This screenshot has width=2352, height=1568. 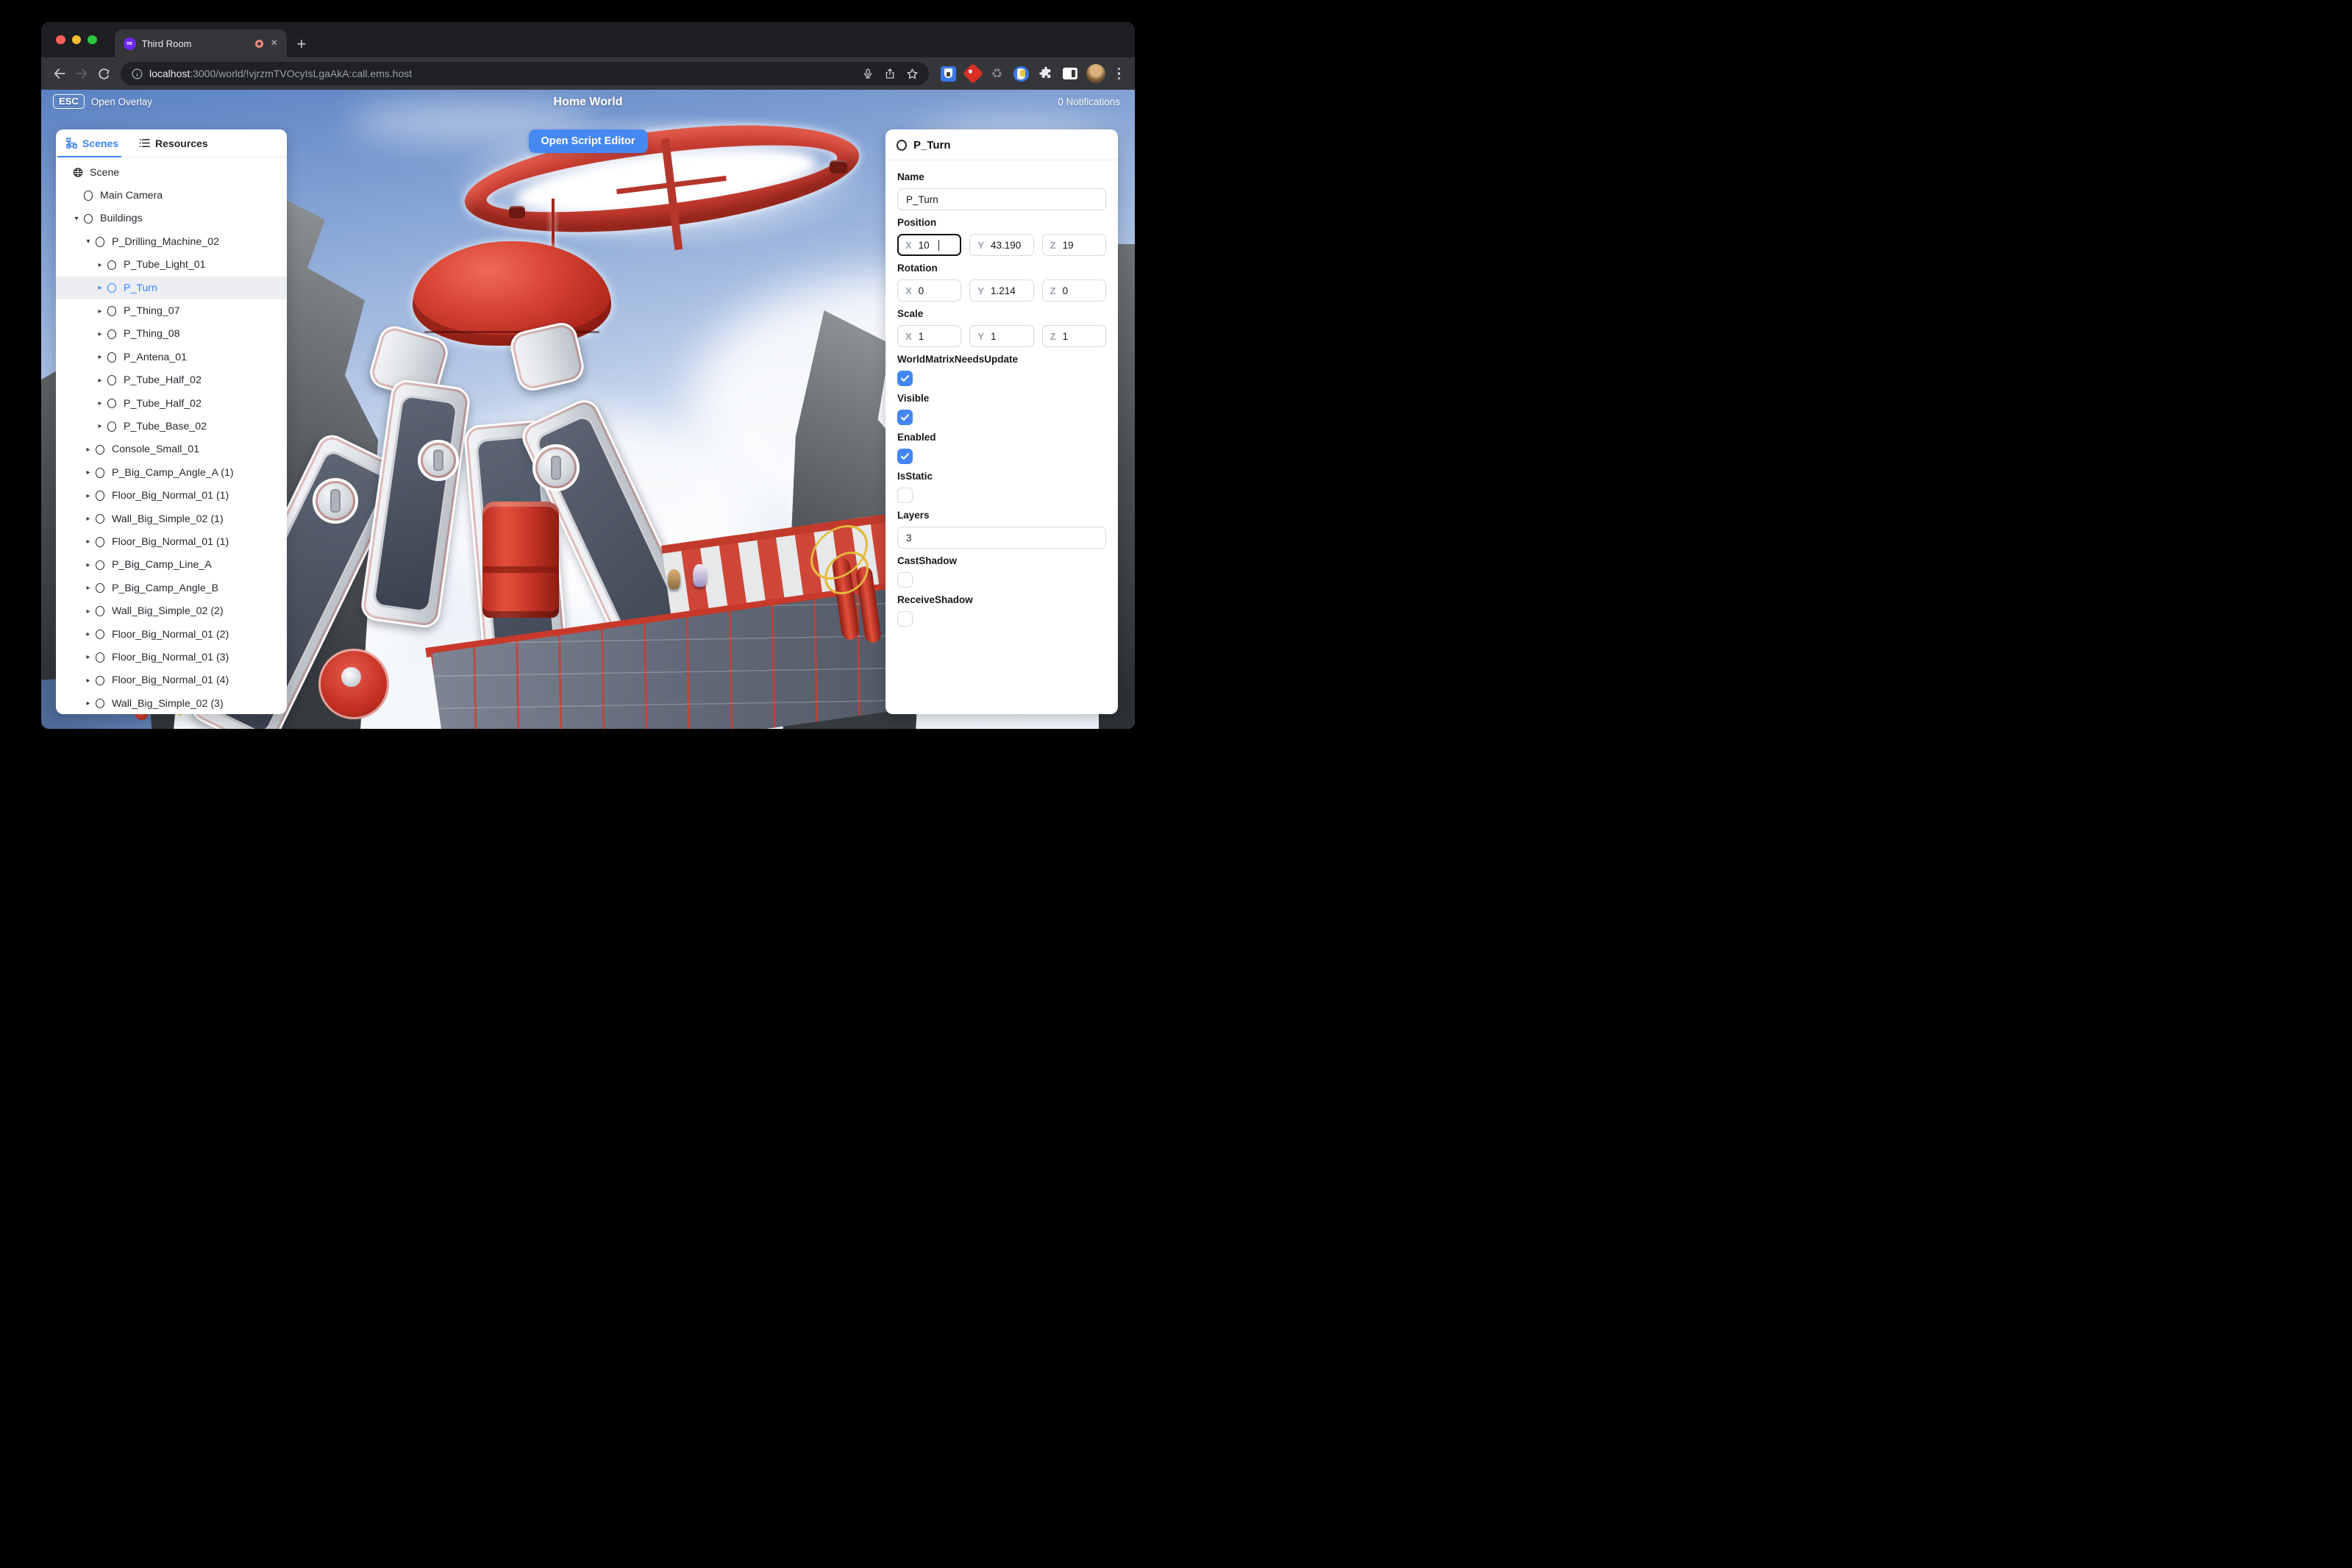 I want to click on is-static-checkbox, so click(x=905, y=495).